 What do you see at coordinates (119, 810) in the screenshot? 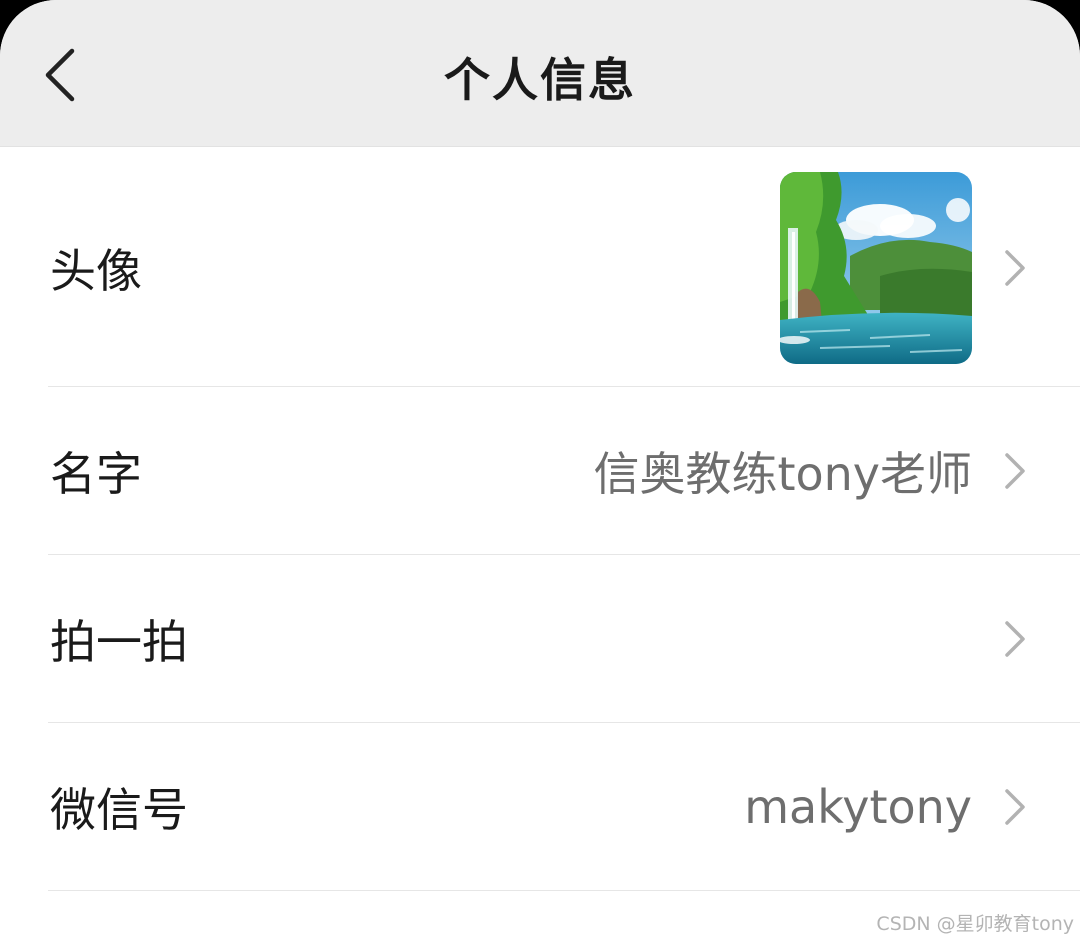
I see `wechat-id-label: 微信号` at bounding box center [119, 810].